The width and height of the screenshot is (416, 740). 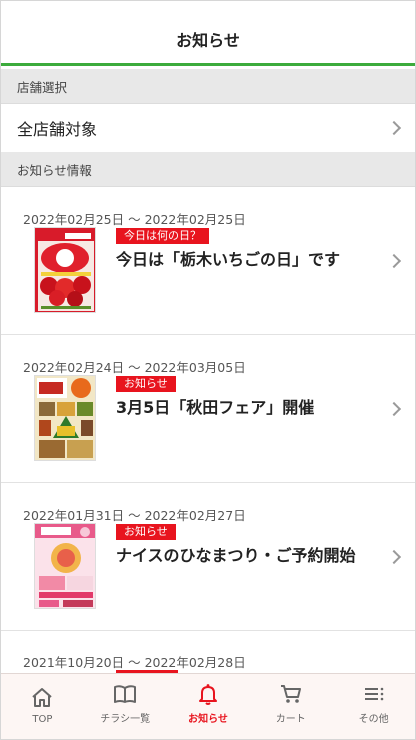 What do you see at coordinates (208, 128) in the screenshot?
I see `store-select-row: 全店舗対象` at bounding box center [208, 128].